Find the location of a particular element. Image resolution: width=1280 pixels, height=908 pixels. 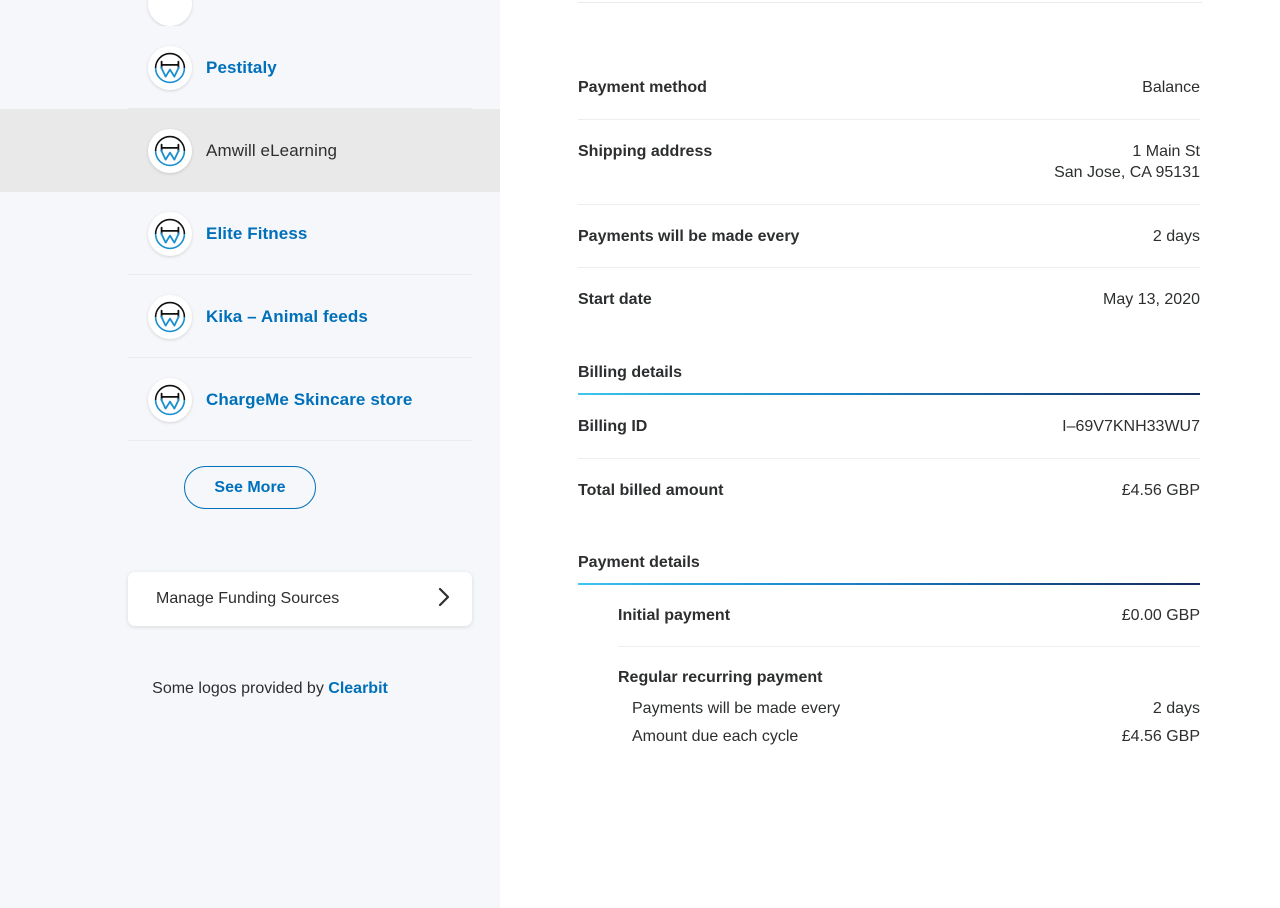

row-label: Payment method is located at coordinates (642, 87).